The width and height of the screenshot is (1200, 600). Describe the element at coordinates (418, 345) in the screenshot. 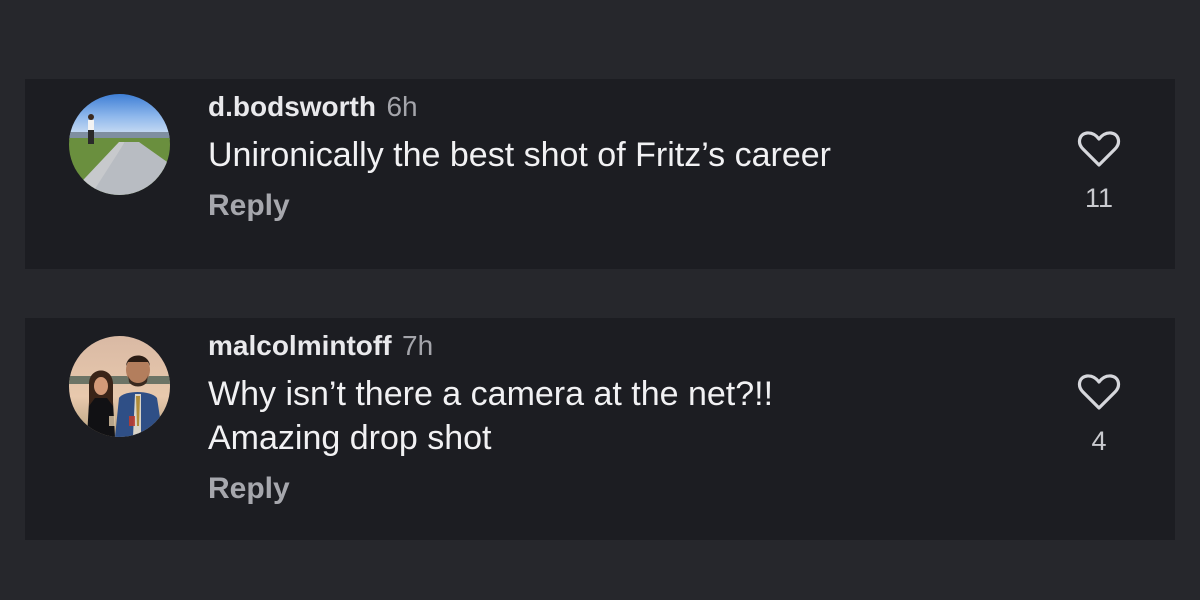

I see `timestamp: 7h` at that location.